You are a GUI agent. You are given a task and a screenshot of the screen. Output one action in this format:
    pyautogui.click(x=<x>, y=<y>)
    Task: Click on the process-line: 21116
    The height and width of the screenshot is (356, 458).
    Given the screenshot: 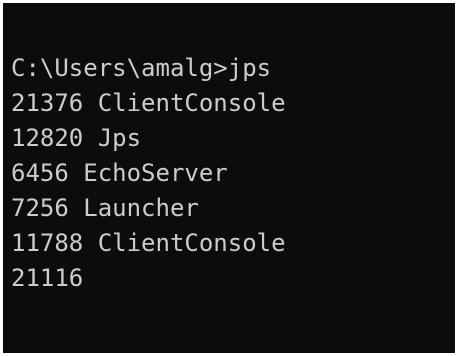 What is the action you would take?
    pyautogui.click(x=47, y=278)
    